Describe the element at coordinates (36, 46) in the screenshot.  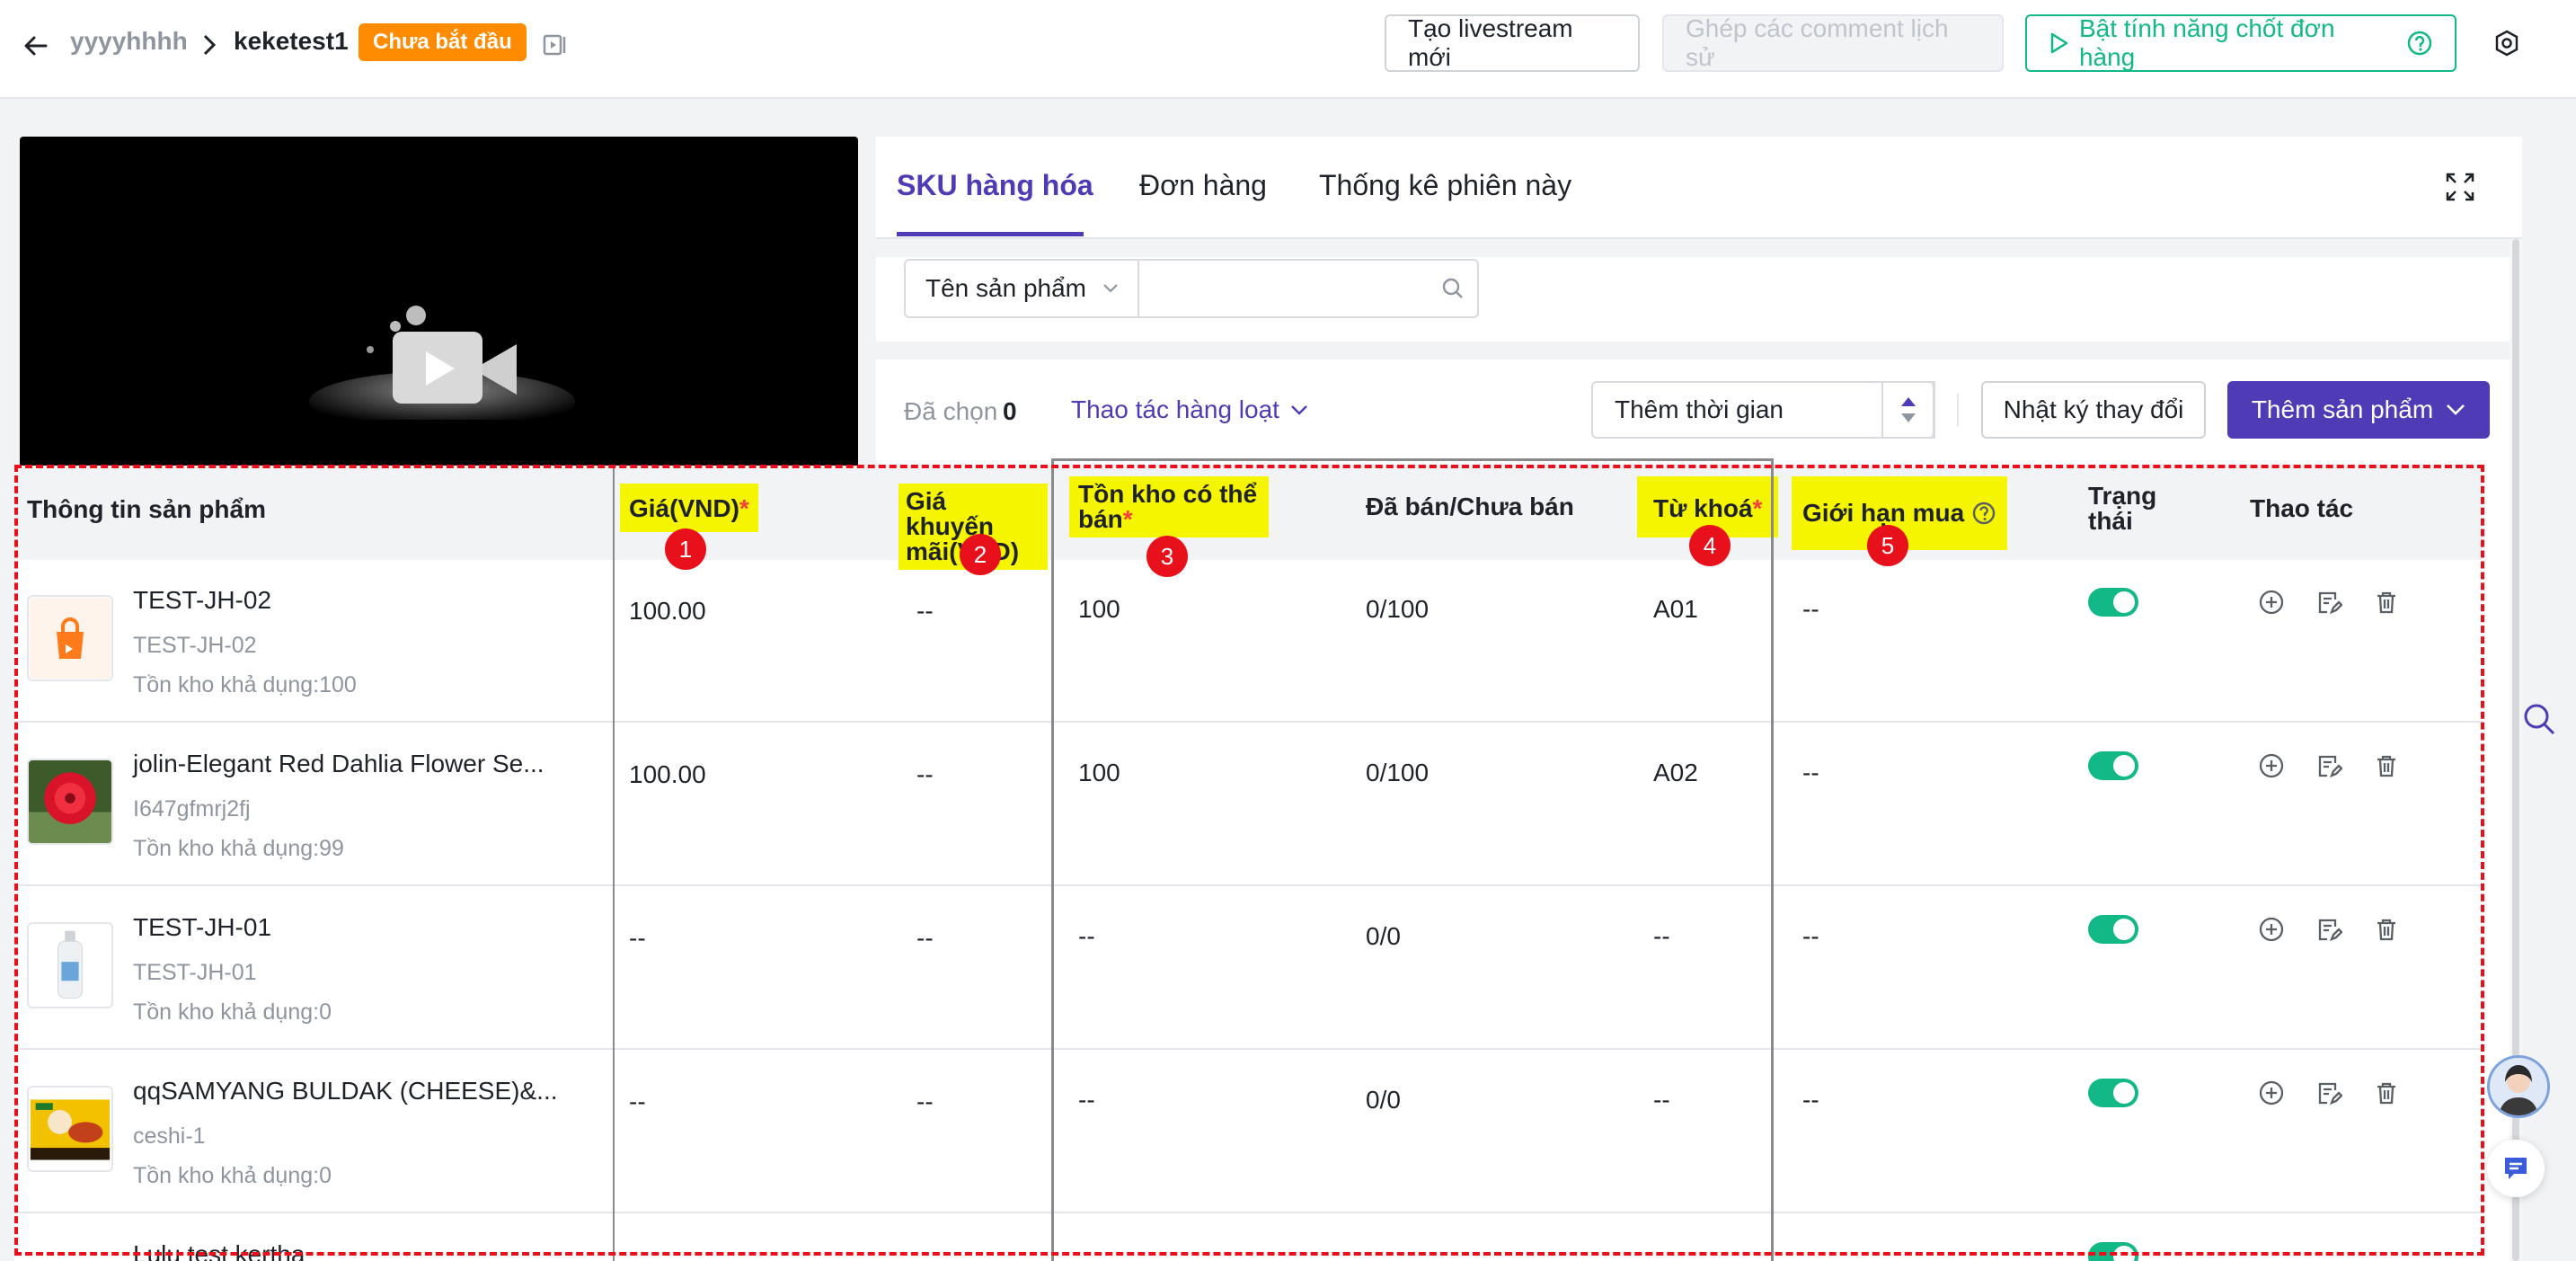
I see `back-arrow-icon` at that location.